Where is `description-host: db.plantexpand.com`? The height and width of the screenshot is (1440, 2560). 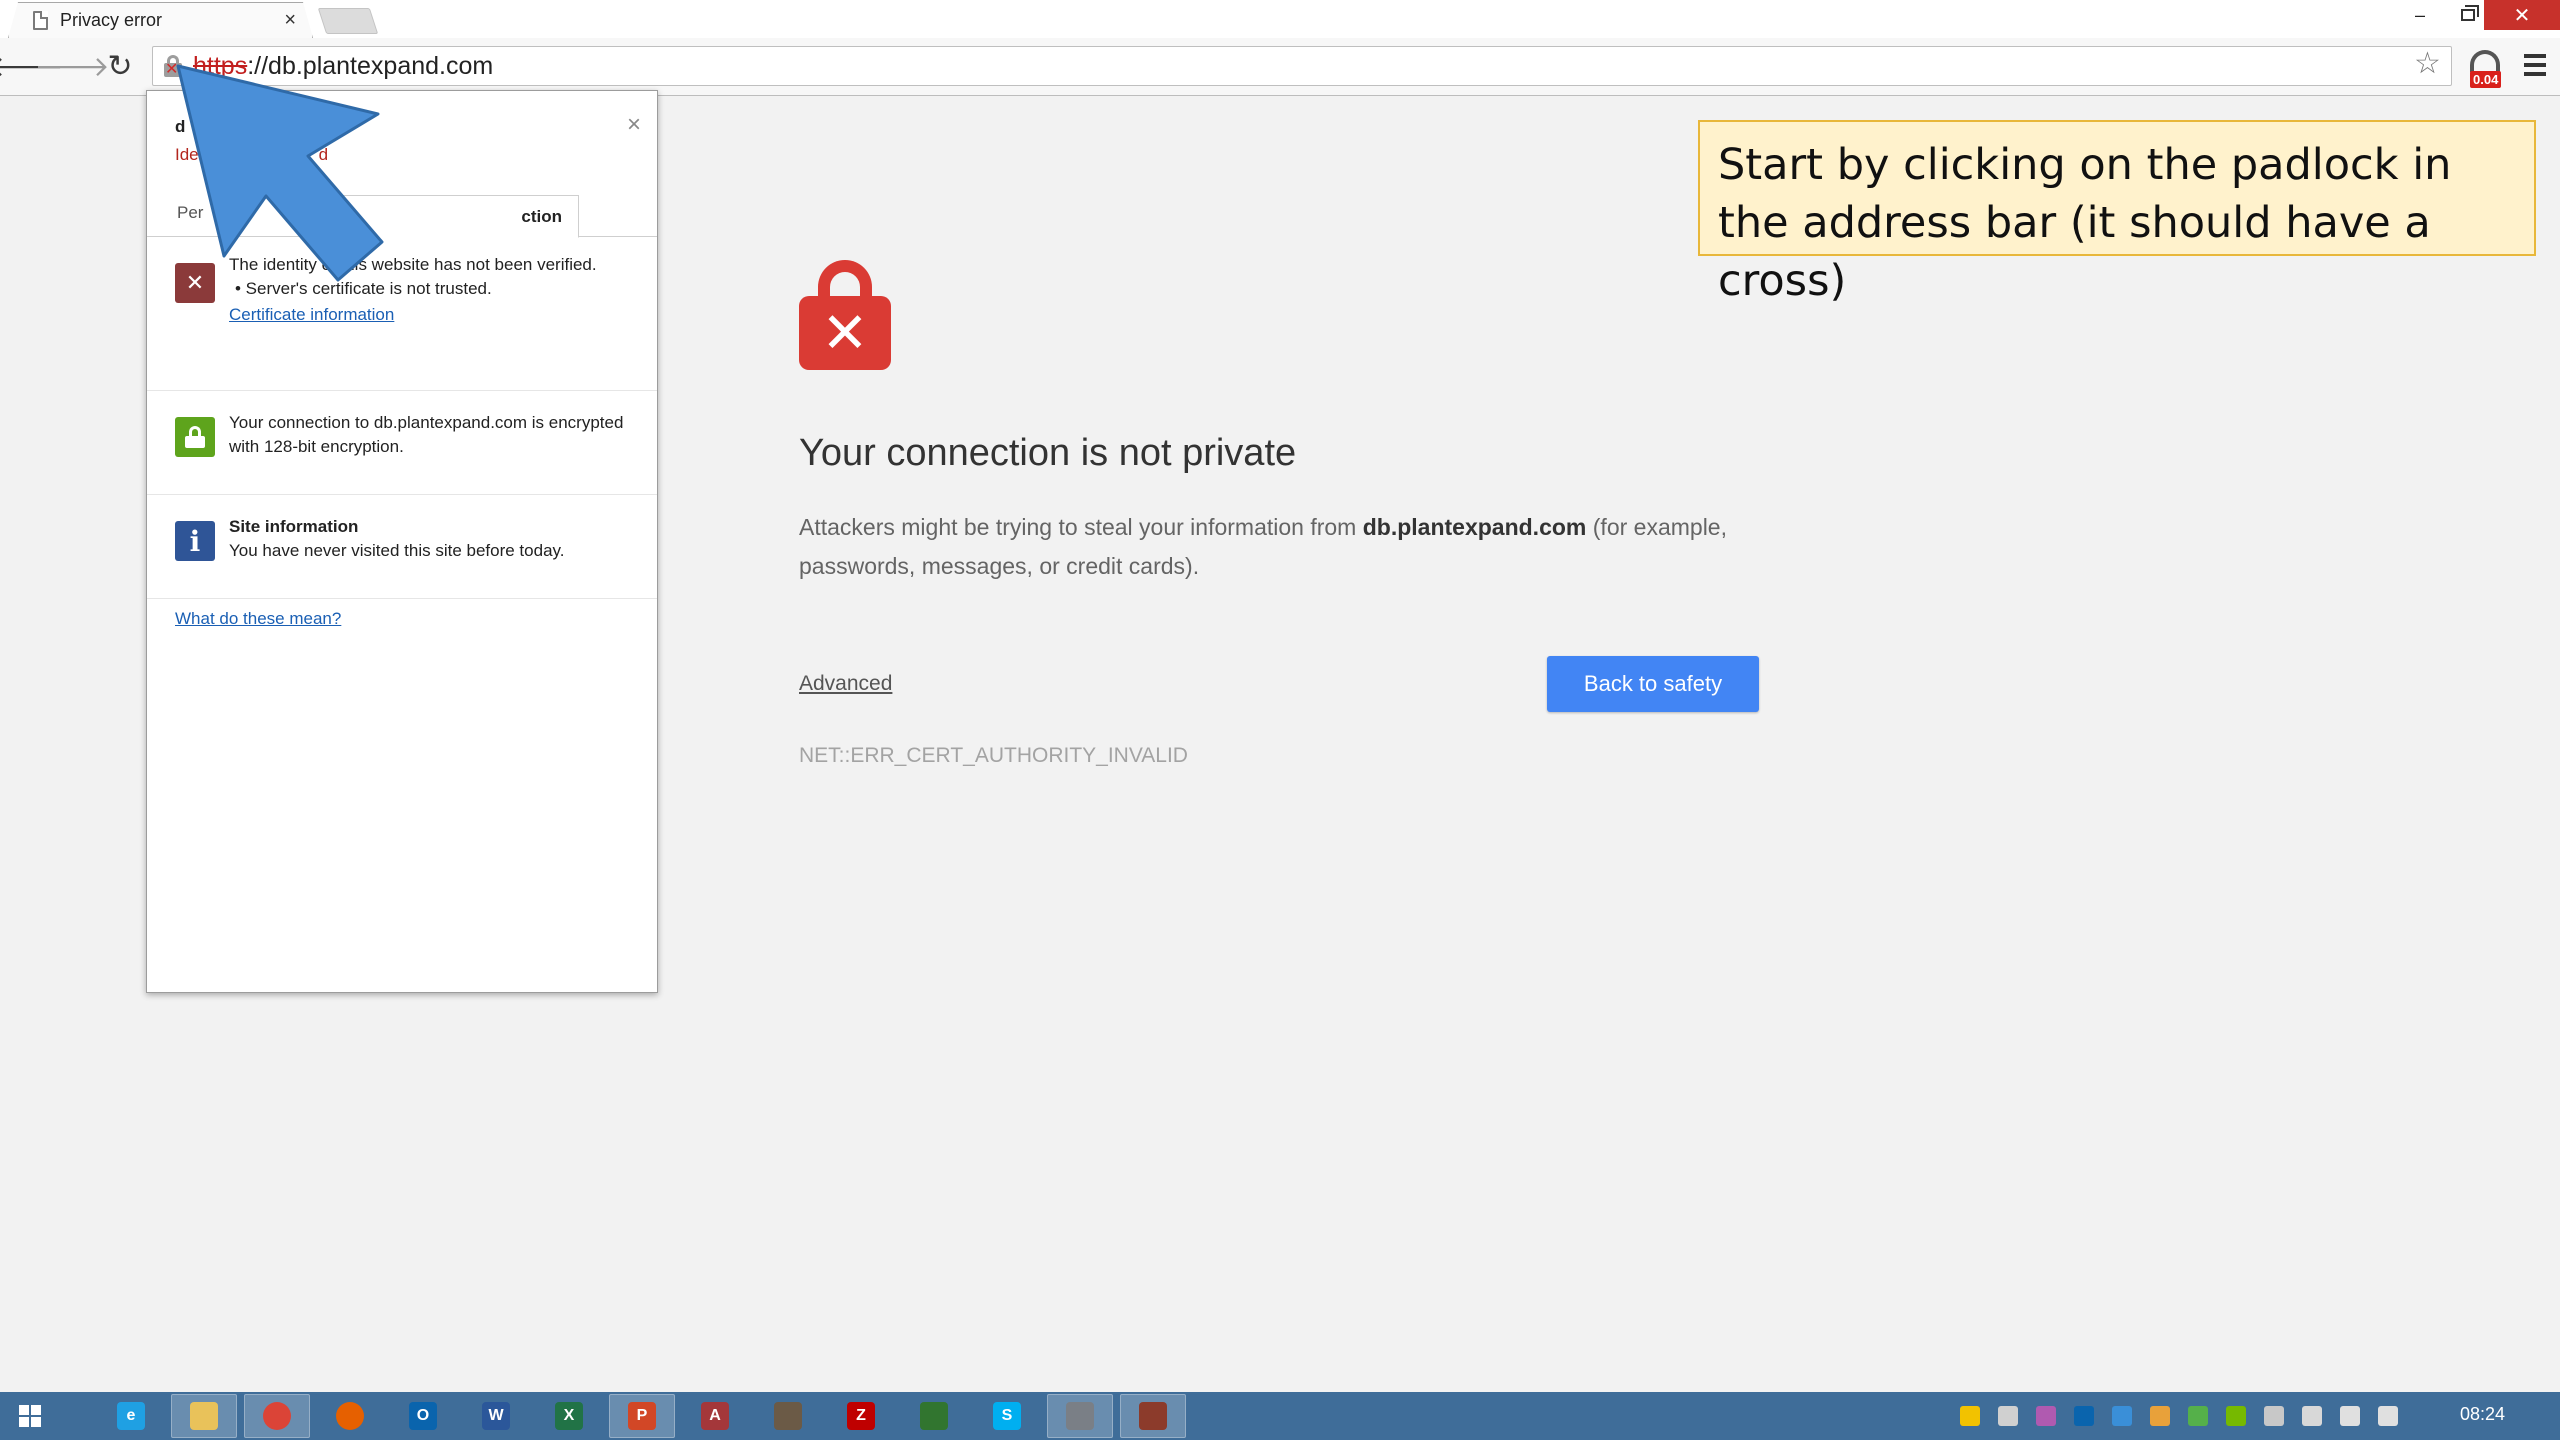
description-host: db.plantexpand.com is located at coordinates (1474, 527).